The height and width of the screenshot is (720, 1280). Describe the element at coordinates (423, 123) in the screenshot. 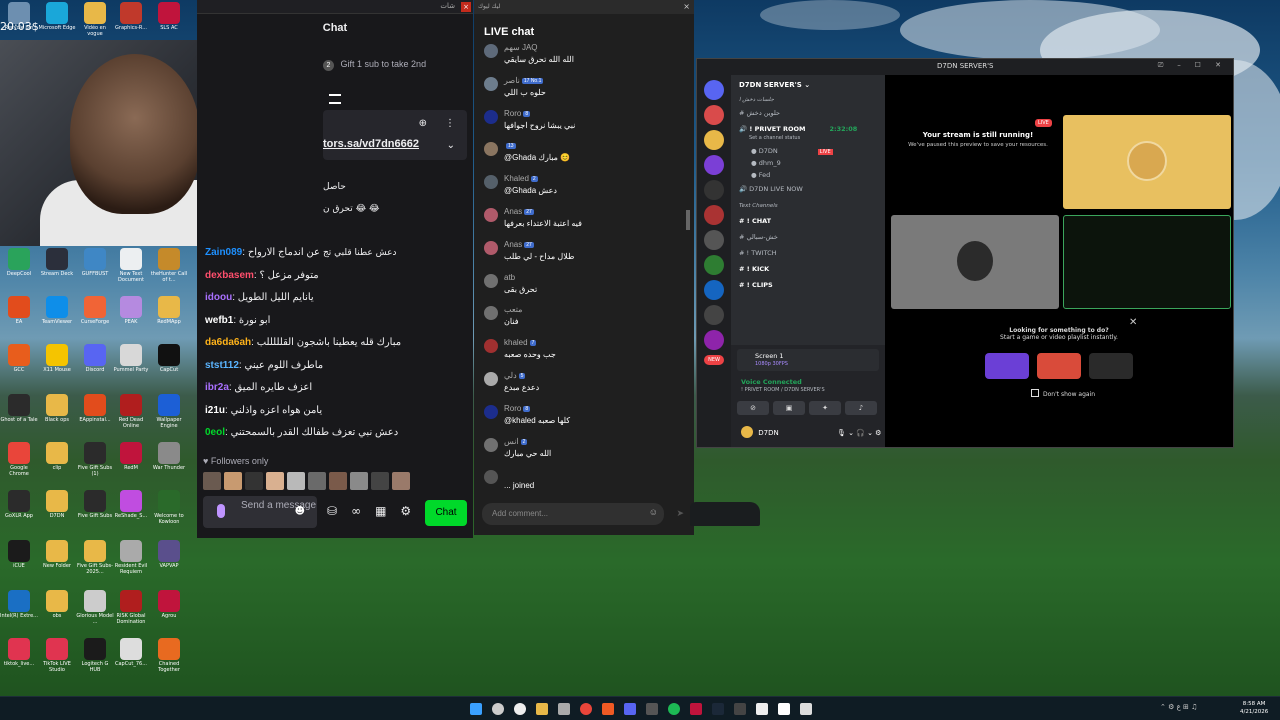

I see `pin-icon: ⊕` at that location.